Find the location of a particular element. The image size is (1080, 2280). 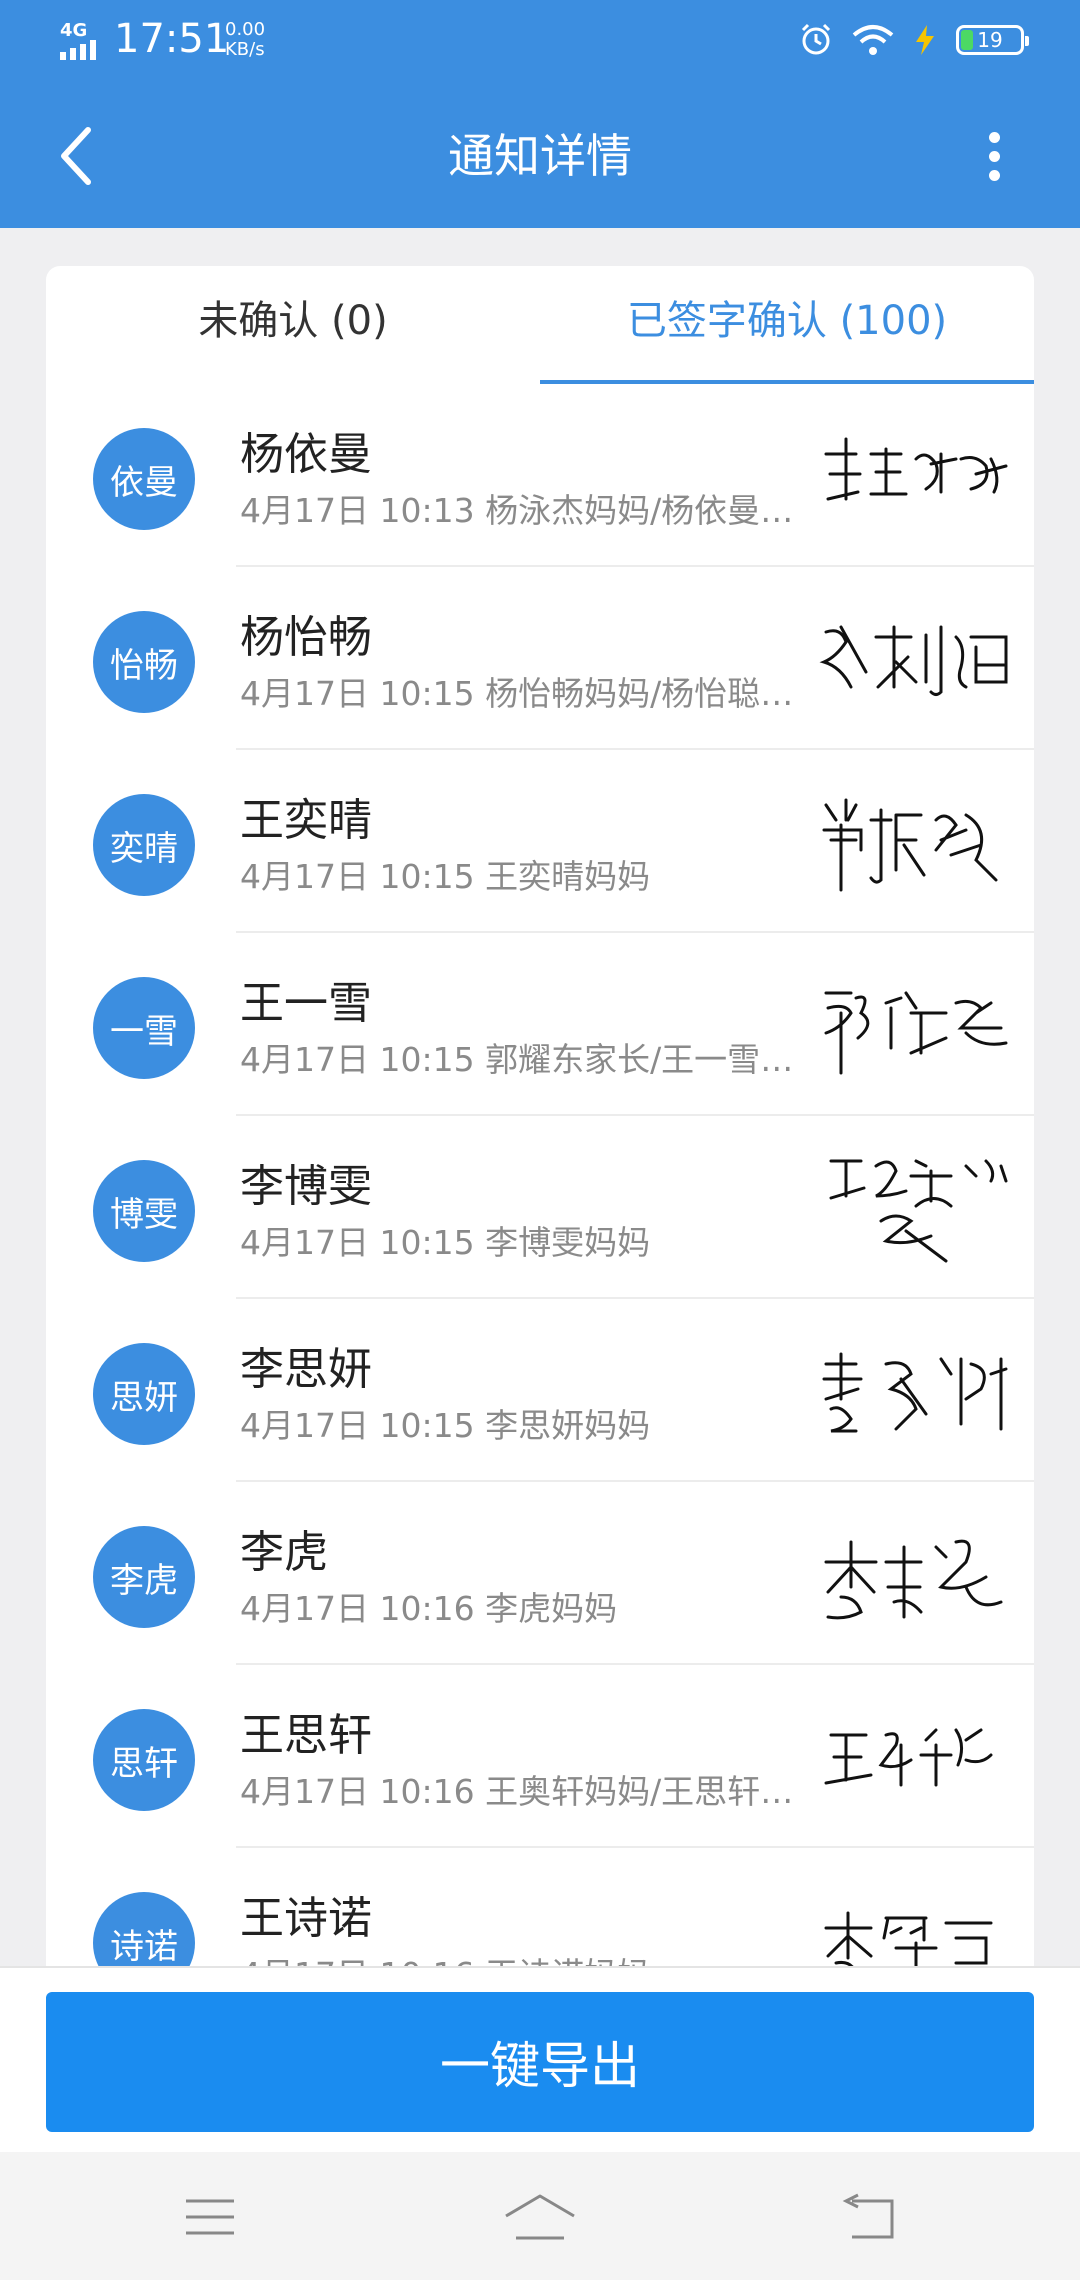

chevron-left-icon is located at coordinates (76, 156).